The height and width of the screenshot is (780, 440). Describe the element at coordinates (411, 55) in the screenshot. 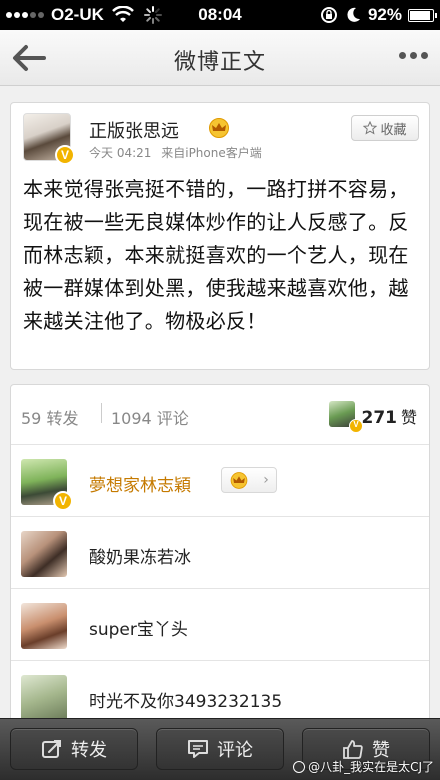

I see `more-dots-icon` at that location.